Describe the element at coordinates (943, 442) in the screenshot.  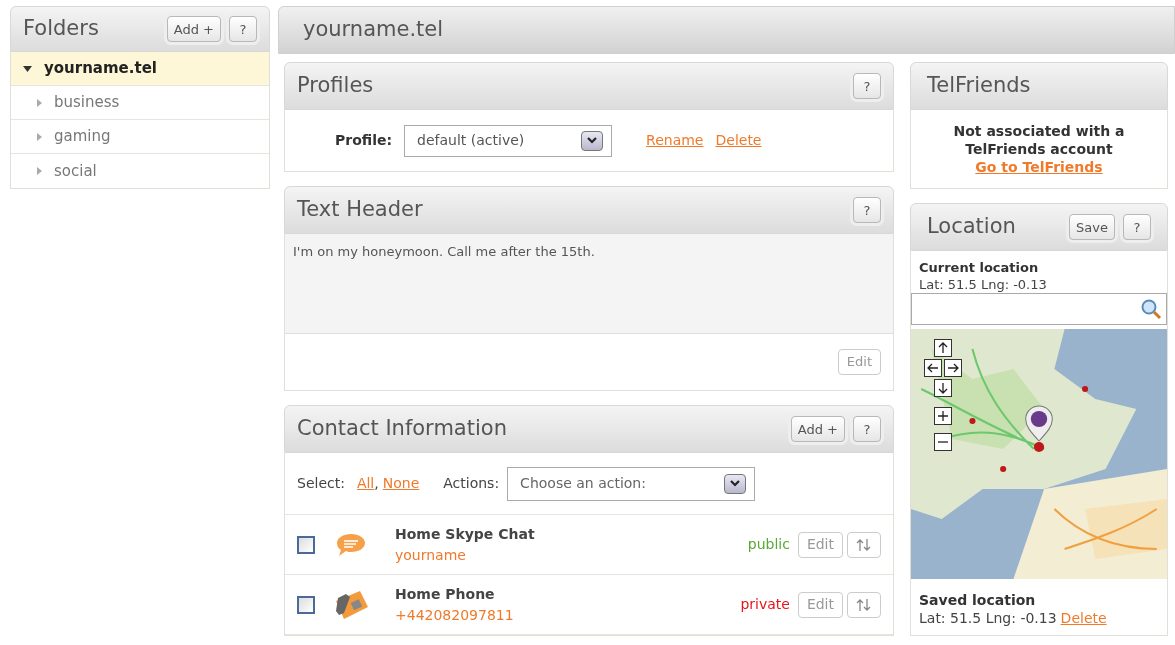
I see `zoom-out-button` at that location.